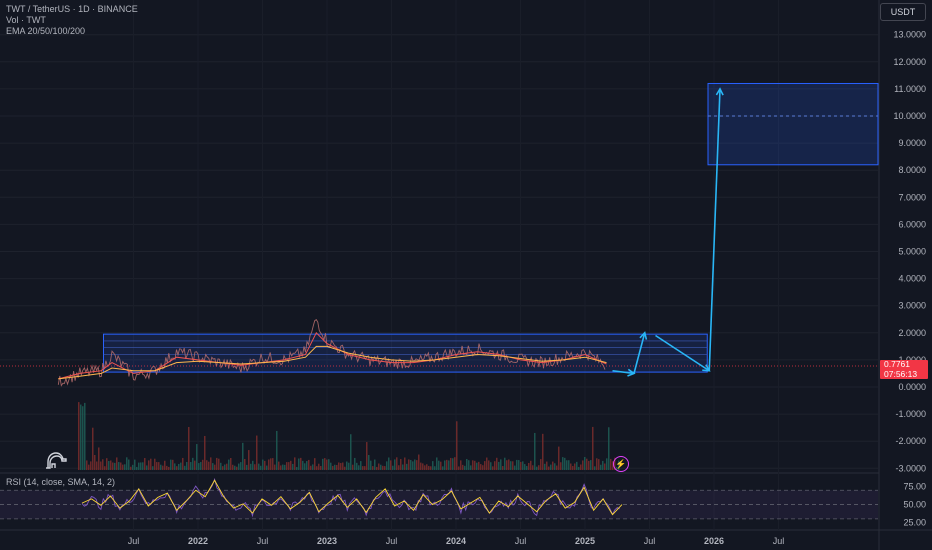 The image size is (932, 550). I want to click on time-tick-label: 2026, so click(714, 541).